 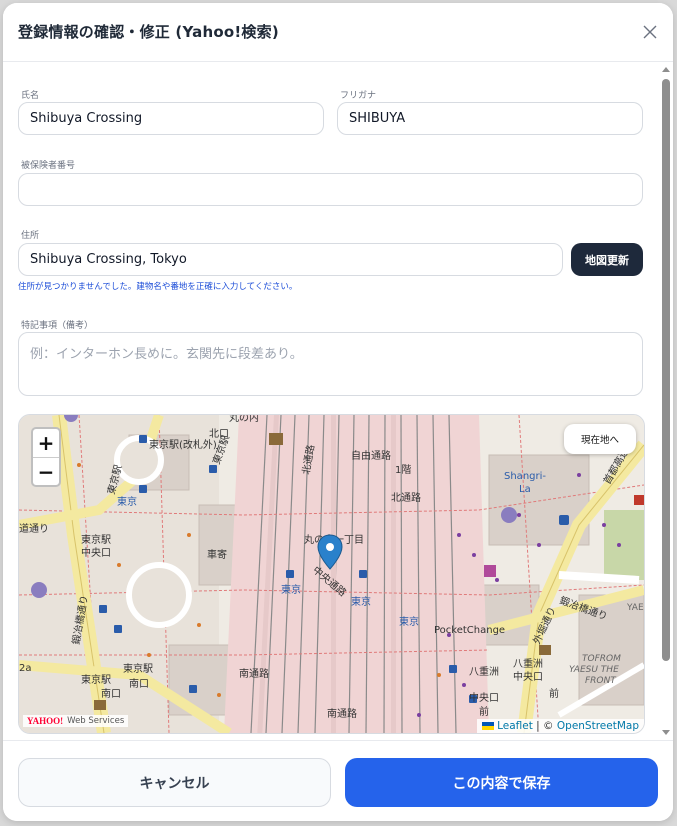 What do you see at coordinates (30, 96) in the screenshot?
I see `name-label: 氏名` at bounding box center [30, 96].